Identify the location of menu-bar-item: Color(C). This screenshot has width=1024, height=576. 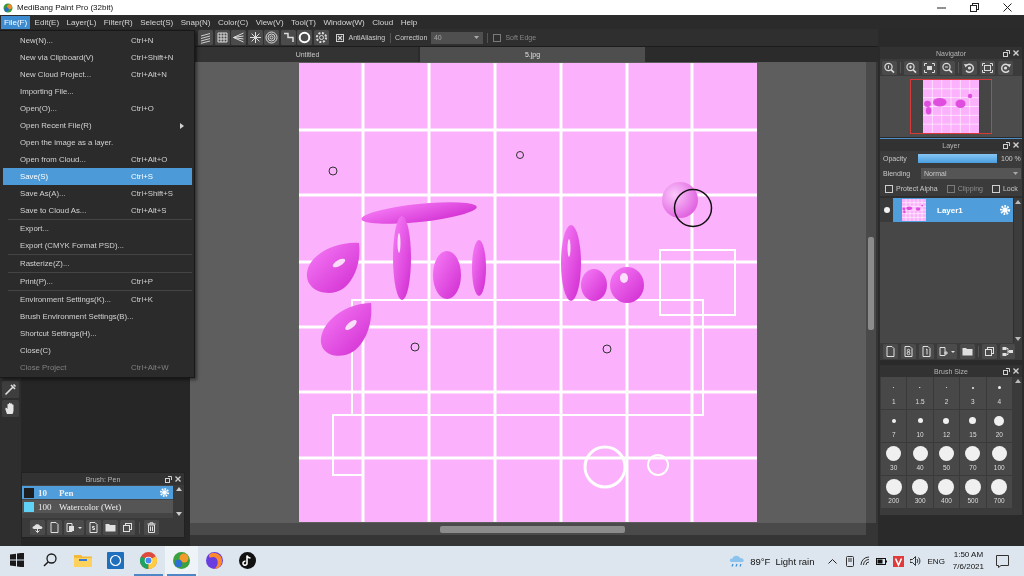
(233, 22).